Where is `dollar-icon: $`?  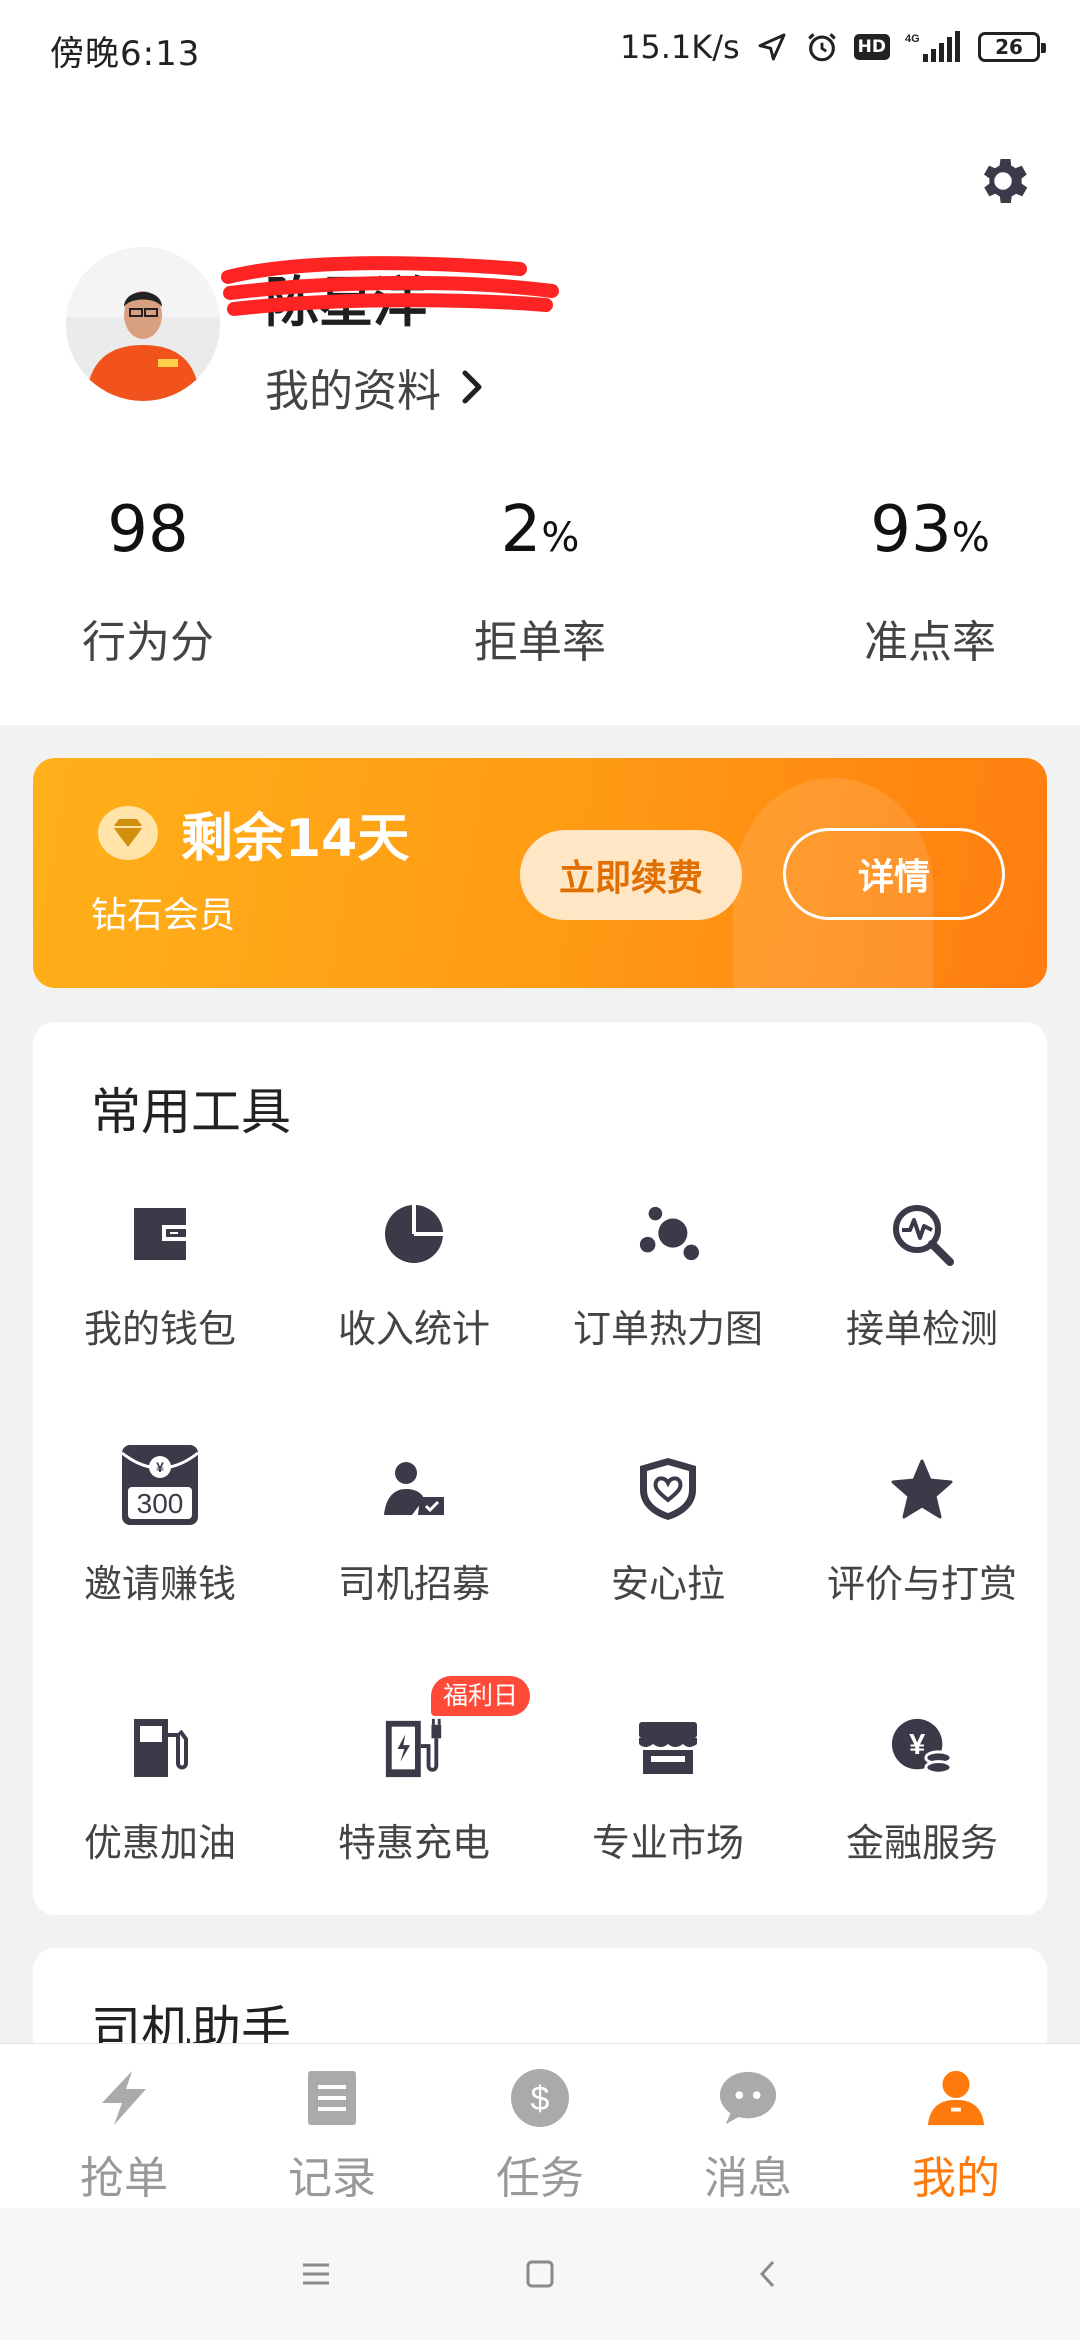 dollar-icon: $ is located at coordinates (540, 2098).